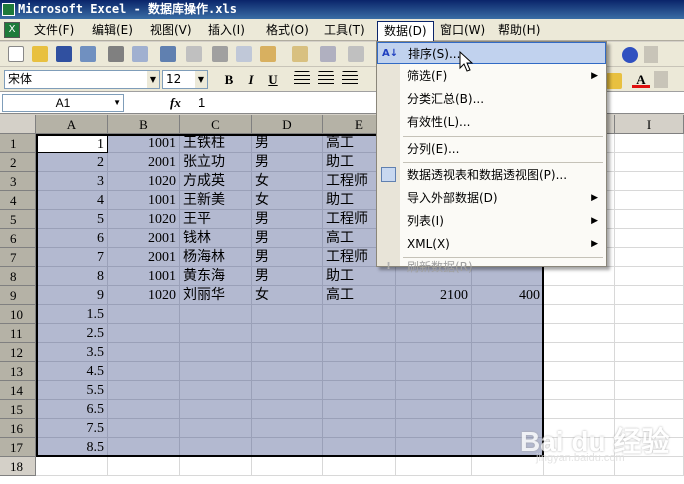 This screenshot has height=484, width=684. What do you see at coordinates (216, 371) in the screenshot?
I see `cell-c13` at bounding box center [216, 371].